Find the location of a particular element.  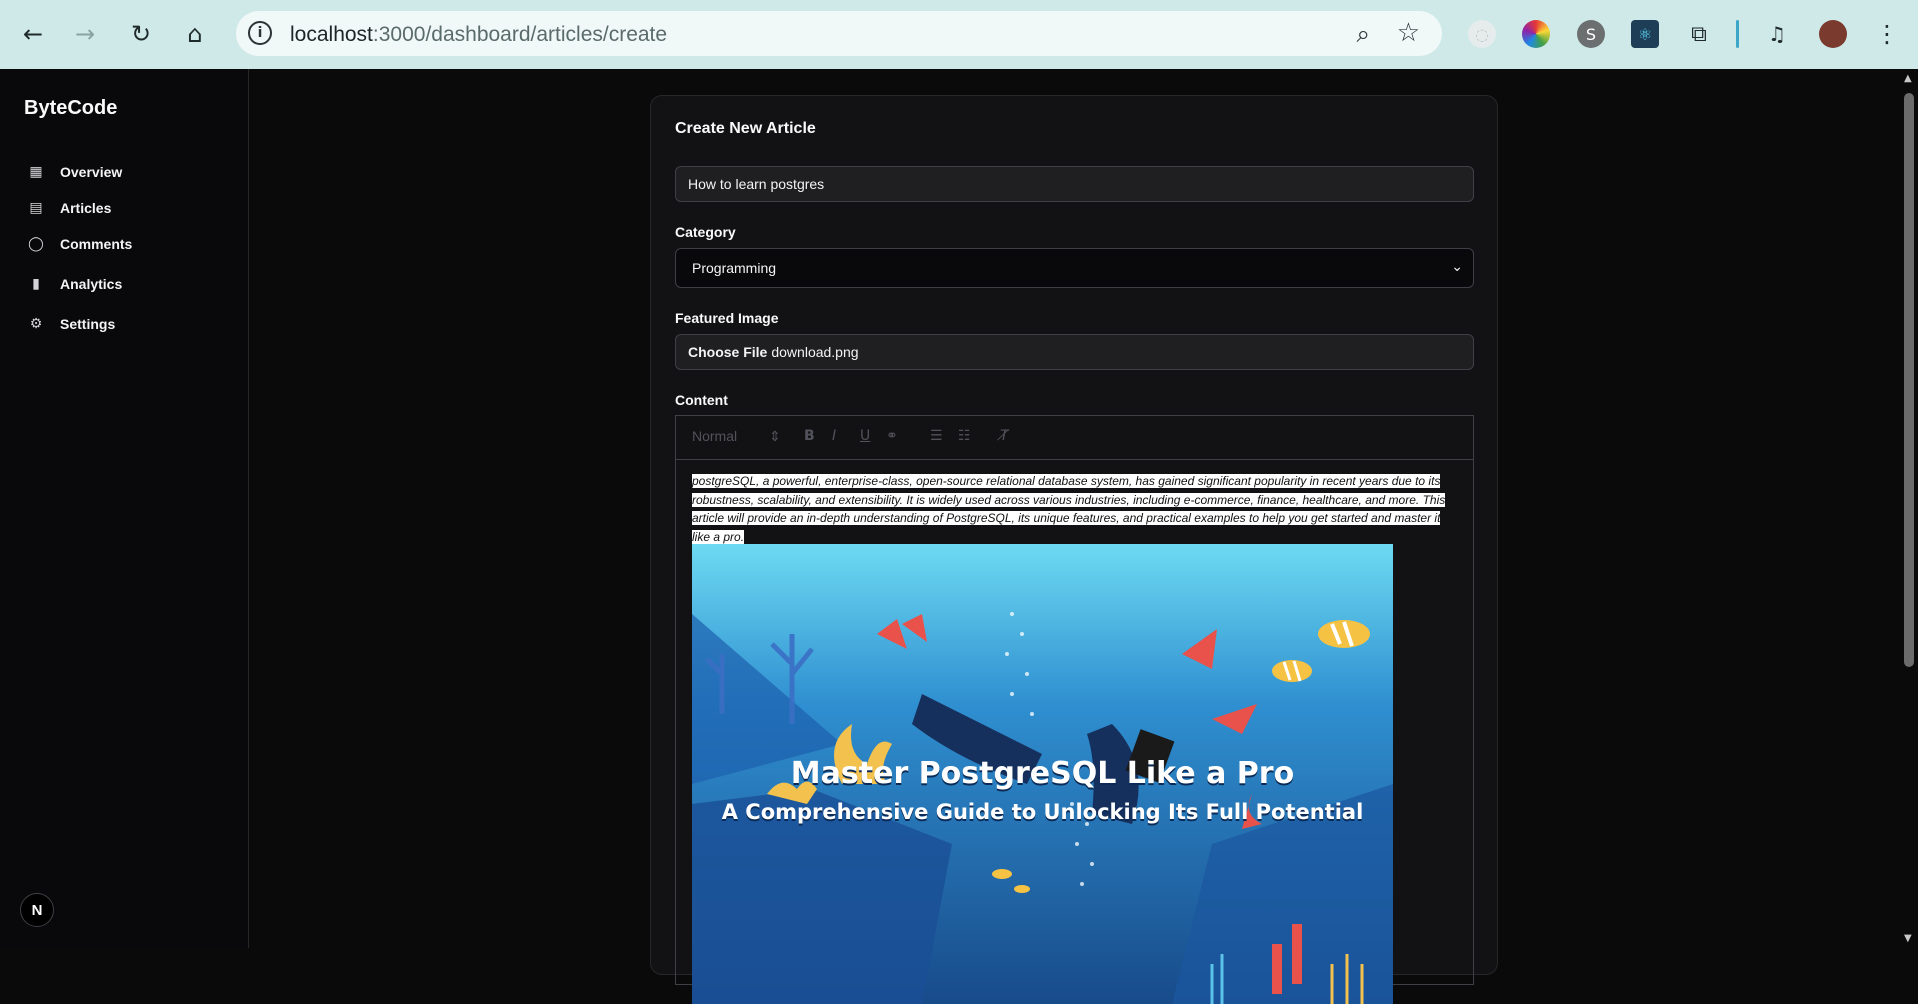

scroll-up-icon: ▲ is located at coordinates (1908, 78).